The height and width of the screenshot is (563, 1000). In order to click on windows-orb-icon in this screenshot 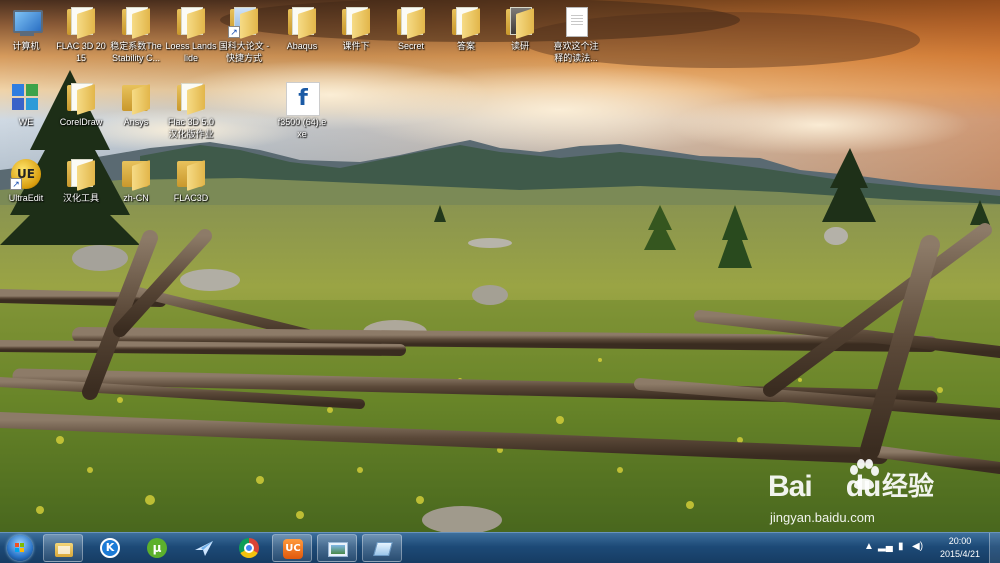, I will do `click(20, 548)`.